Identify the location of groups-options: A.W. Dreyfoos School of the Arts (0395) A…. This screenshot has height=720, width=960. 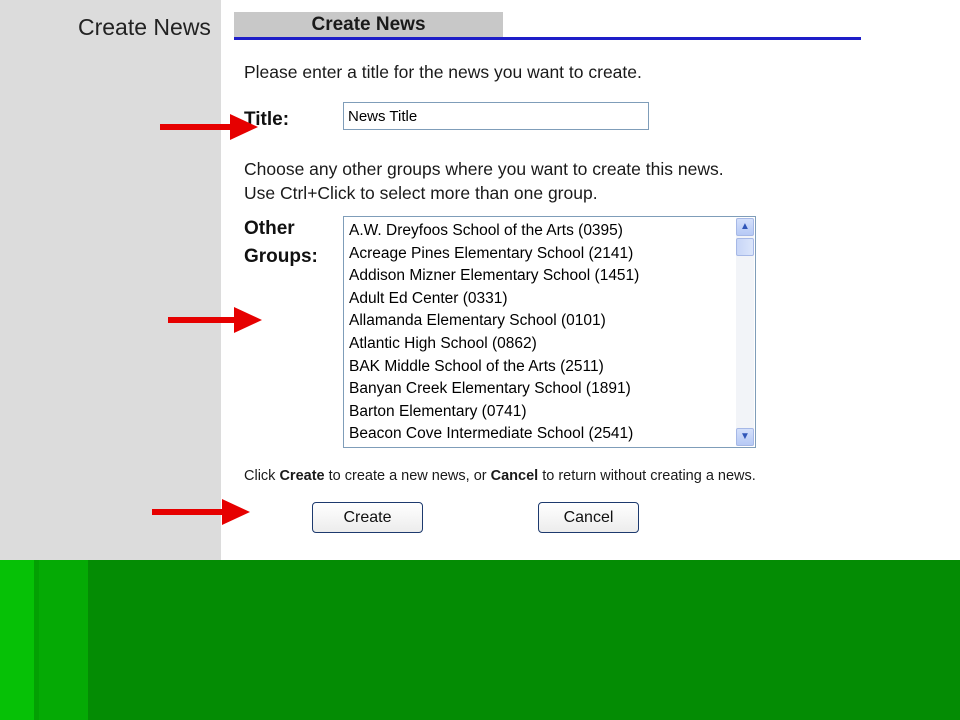
(539, 333).